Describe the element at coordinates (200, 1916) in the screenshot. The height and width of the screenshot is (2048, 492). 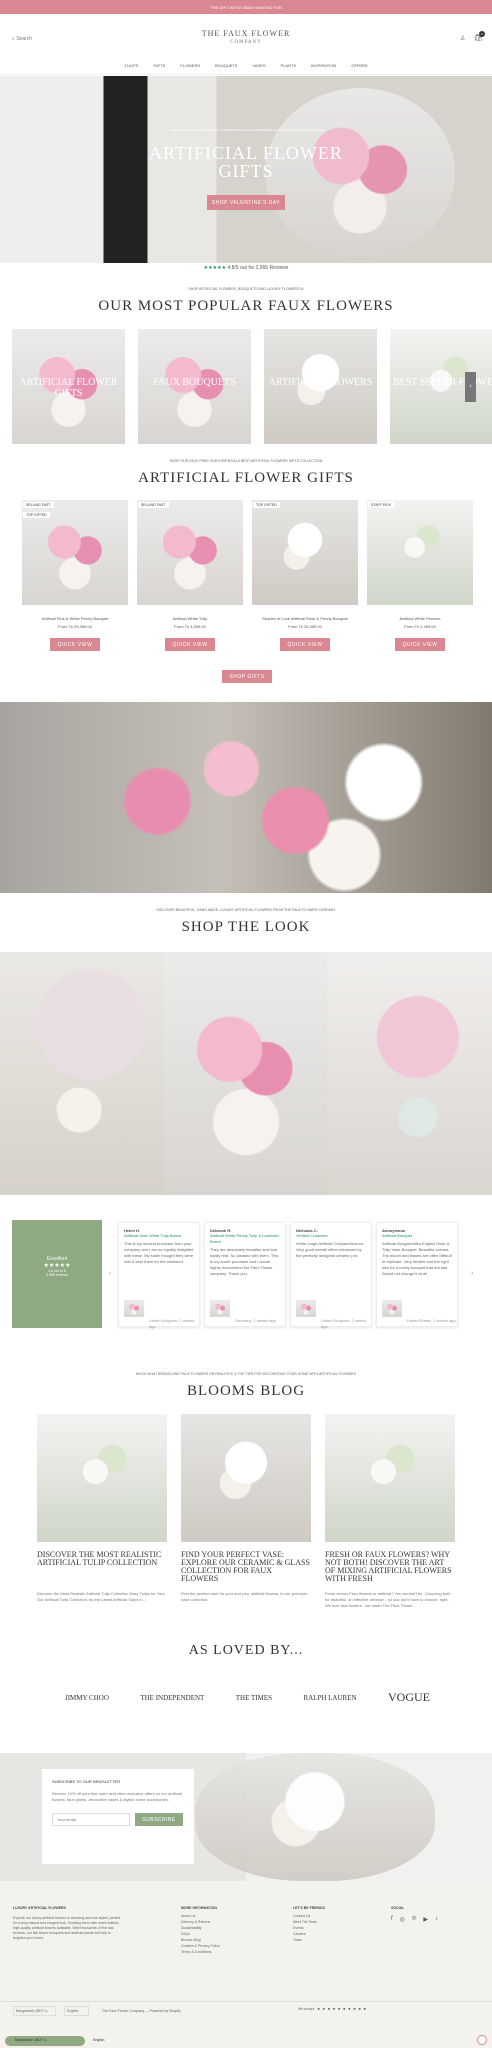
I see `footer-link: About Us` at that location.